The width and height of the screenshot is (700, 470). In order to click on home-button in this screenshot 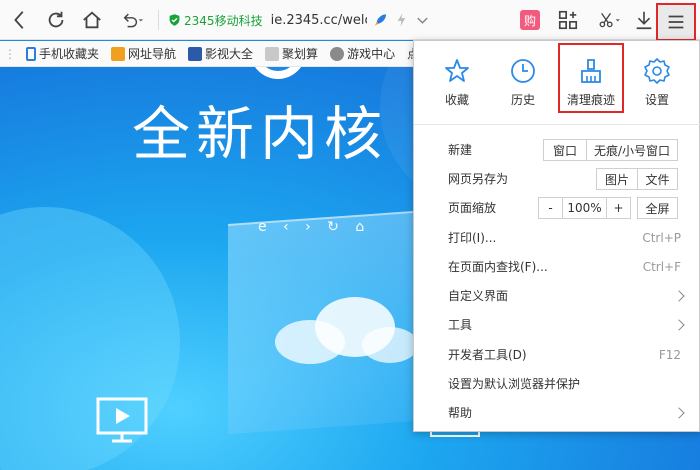, I will do `click(92, 20)`.